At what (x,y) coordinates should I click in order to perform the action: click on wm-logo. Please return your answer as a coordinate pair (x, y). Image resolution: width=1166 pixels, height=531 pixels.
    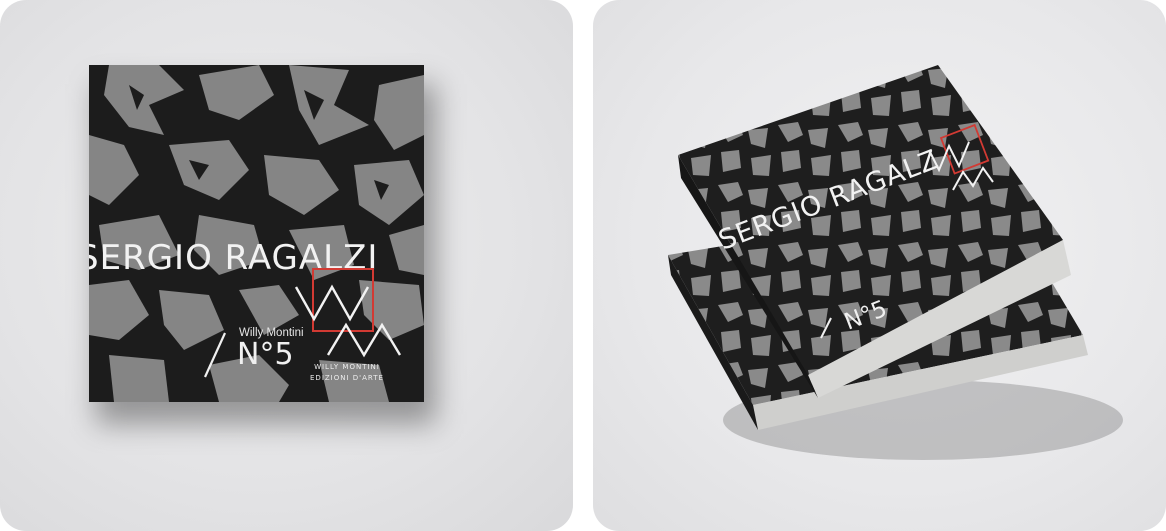
    Looking at the image, I should click on (348, 313).